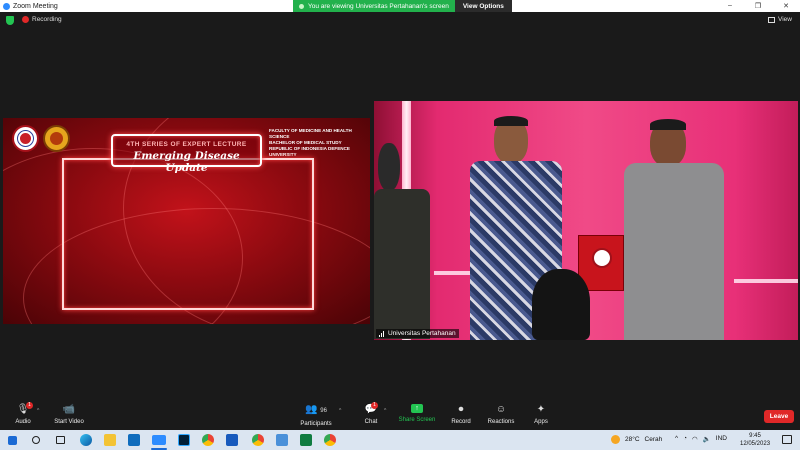 This screenshot has width=800, height=450. I want to click on participant-name: Universitas Pertahanan, so click(422, 333).